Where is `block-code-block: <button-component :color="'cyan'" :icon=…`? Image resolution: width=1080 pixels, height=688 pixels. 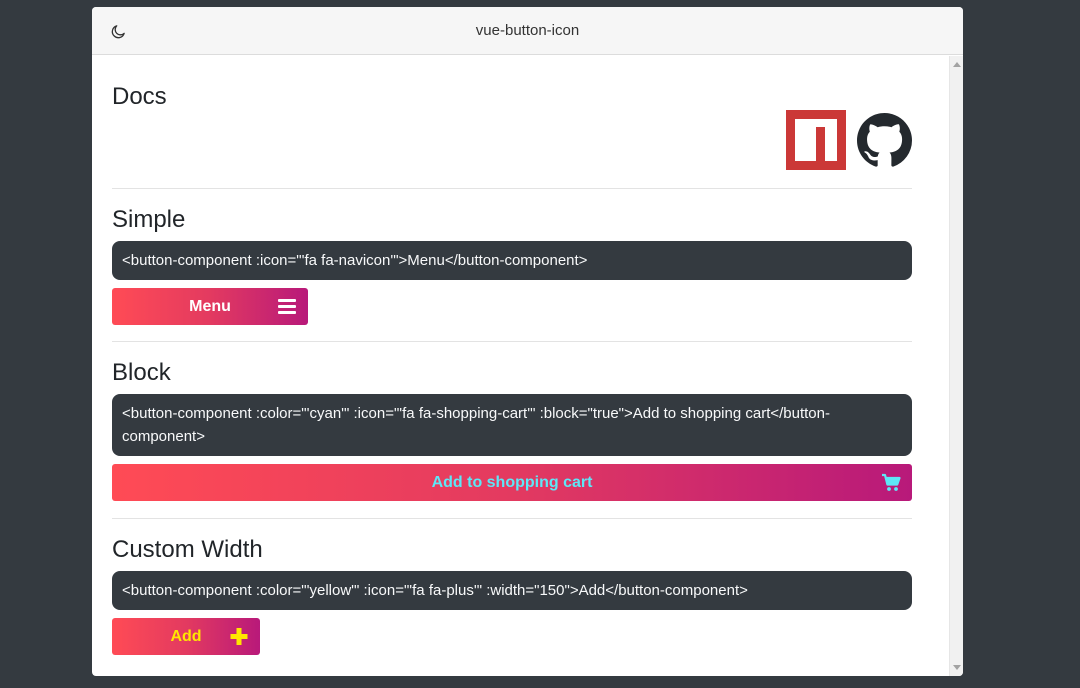
block-code-block: <button-component :color="'cyan'" :icon=… is located at coordinates (512, 425).